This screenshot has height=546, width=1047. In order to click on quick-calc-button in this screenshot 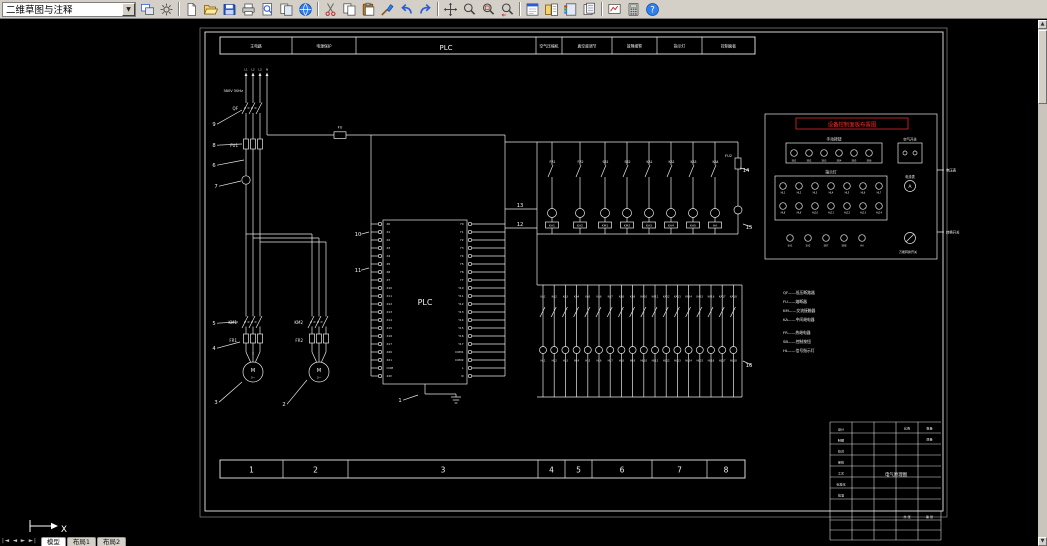, I will do `click(633, 9)`.